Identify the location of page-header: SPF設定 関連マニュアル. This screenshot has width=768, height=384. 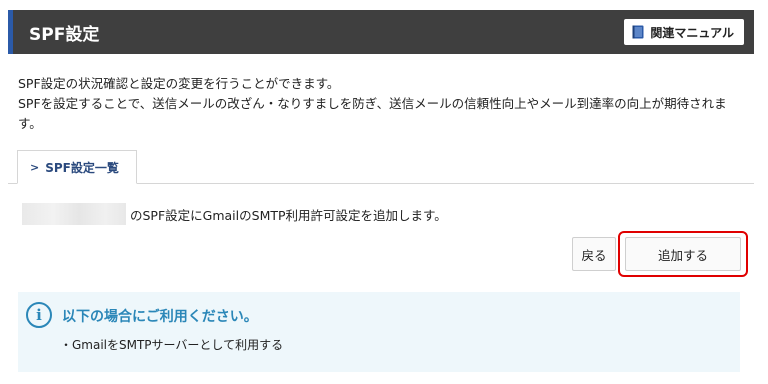
(381, 32).